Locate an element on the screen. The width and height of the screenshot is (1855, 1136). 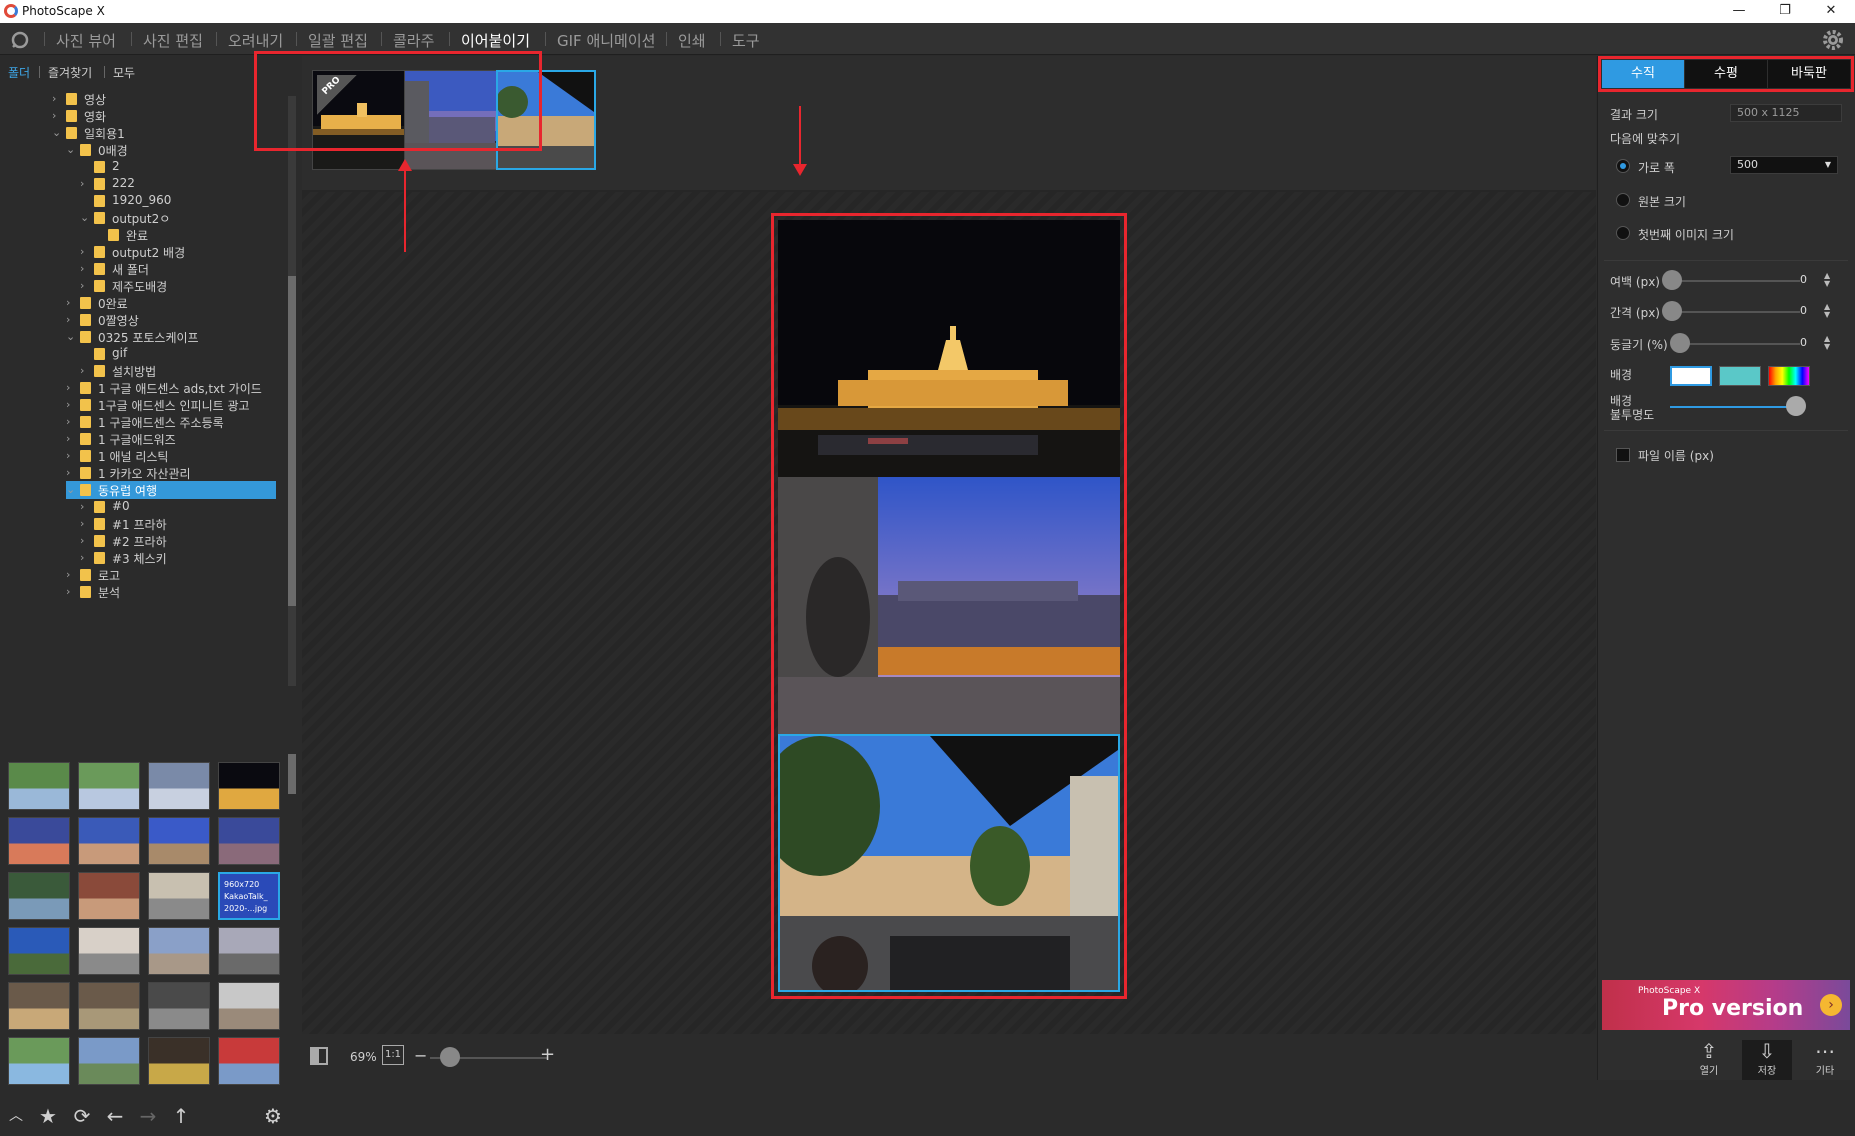
tree-folder-item: ⌄ 동유럽 여행 is located at coordinates (171, 490).